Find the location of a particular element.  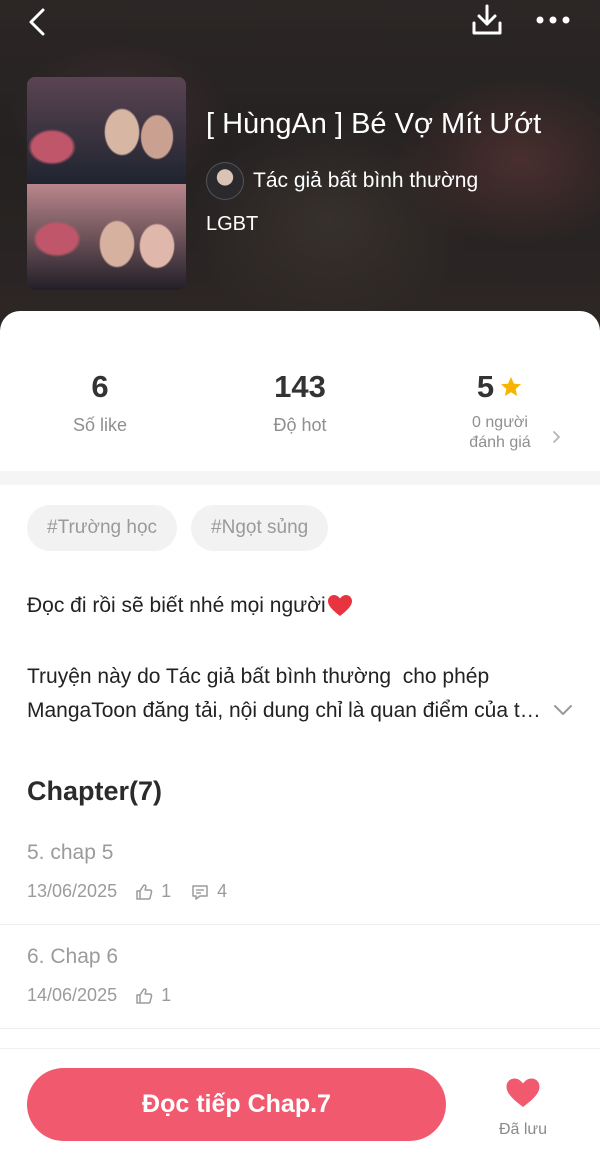

chapter-date: 13/06/2025 is located at coordinates (72, 891).